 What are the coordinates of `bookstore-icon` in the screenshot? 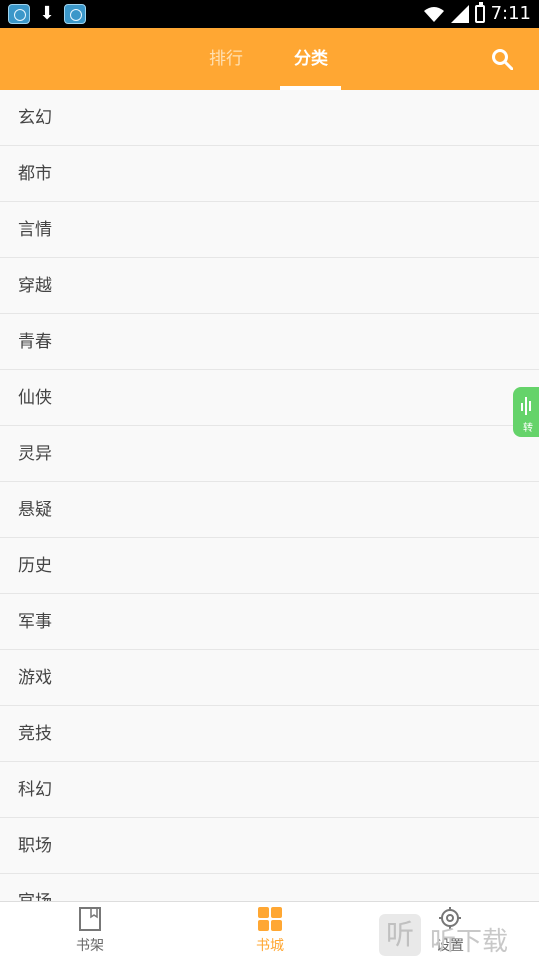 It's located at (270, 919).